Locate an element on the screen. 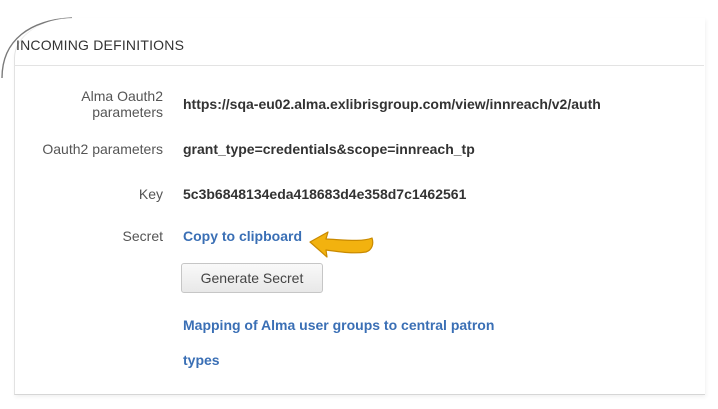 This screenshot has height=409, width=718. secret-label: Secret is located at coordinates (142, 236).